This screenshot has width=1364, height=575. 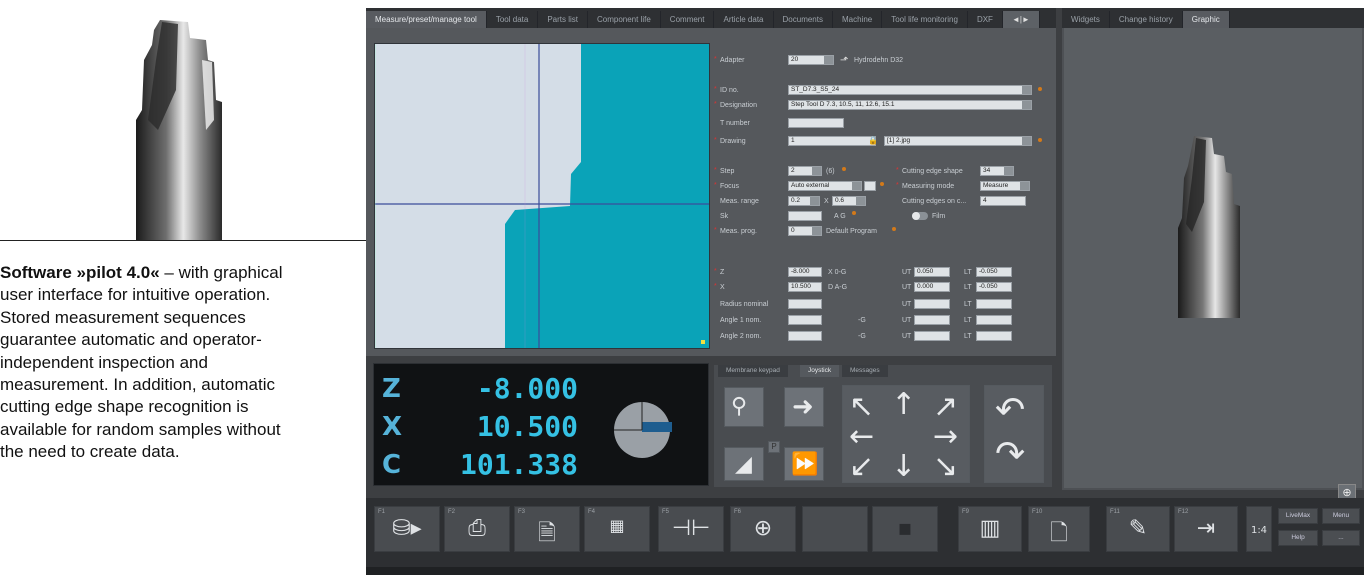 What do you see at coordinates (849, 201) in the screenshot?
I see `meas-range-b: 0.6` at bounding box center [849, 201].